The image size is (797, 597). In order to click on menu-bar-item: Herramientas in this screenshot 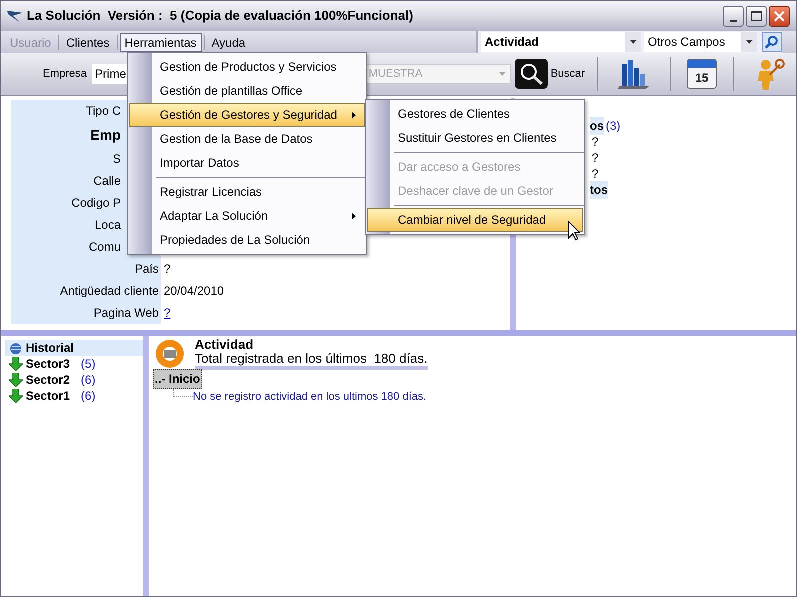, I will do `click(161, 42)`.